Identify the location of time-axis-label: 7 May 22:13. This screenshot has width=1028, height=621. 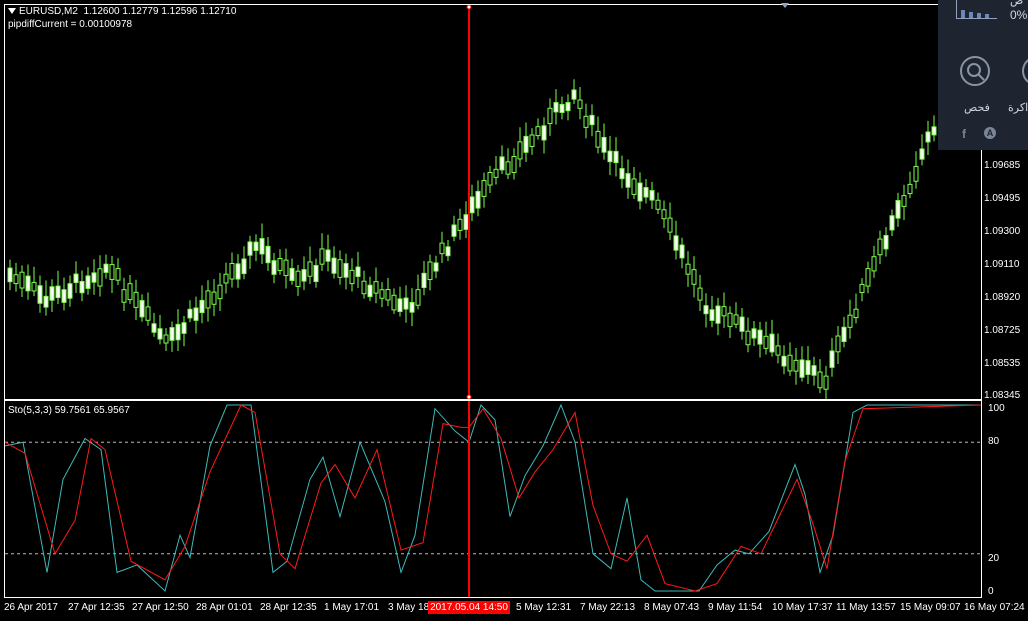
(608, 607).